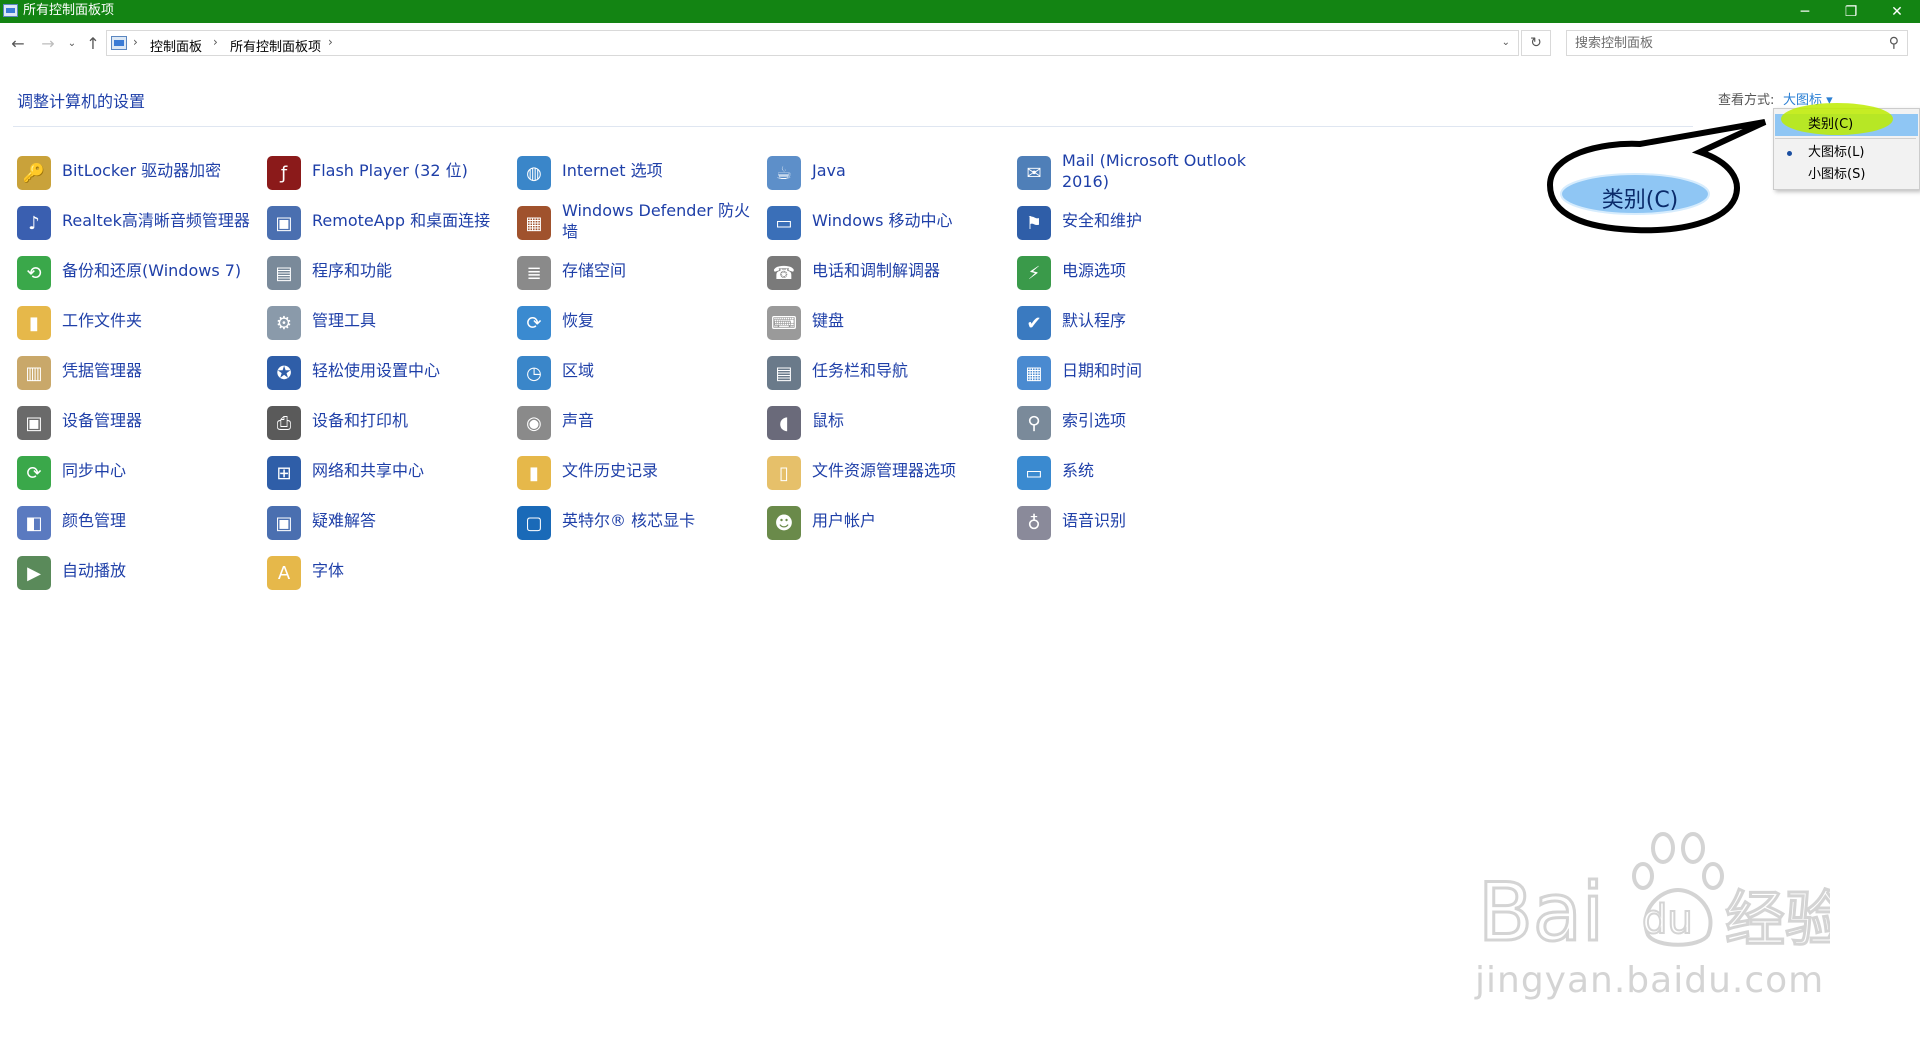 The width and height of the screenshot is (1920, 1040). I want to click on icon-glyph: ◉, so click(534, 423).